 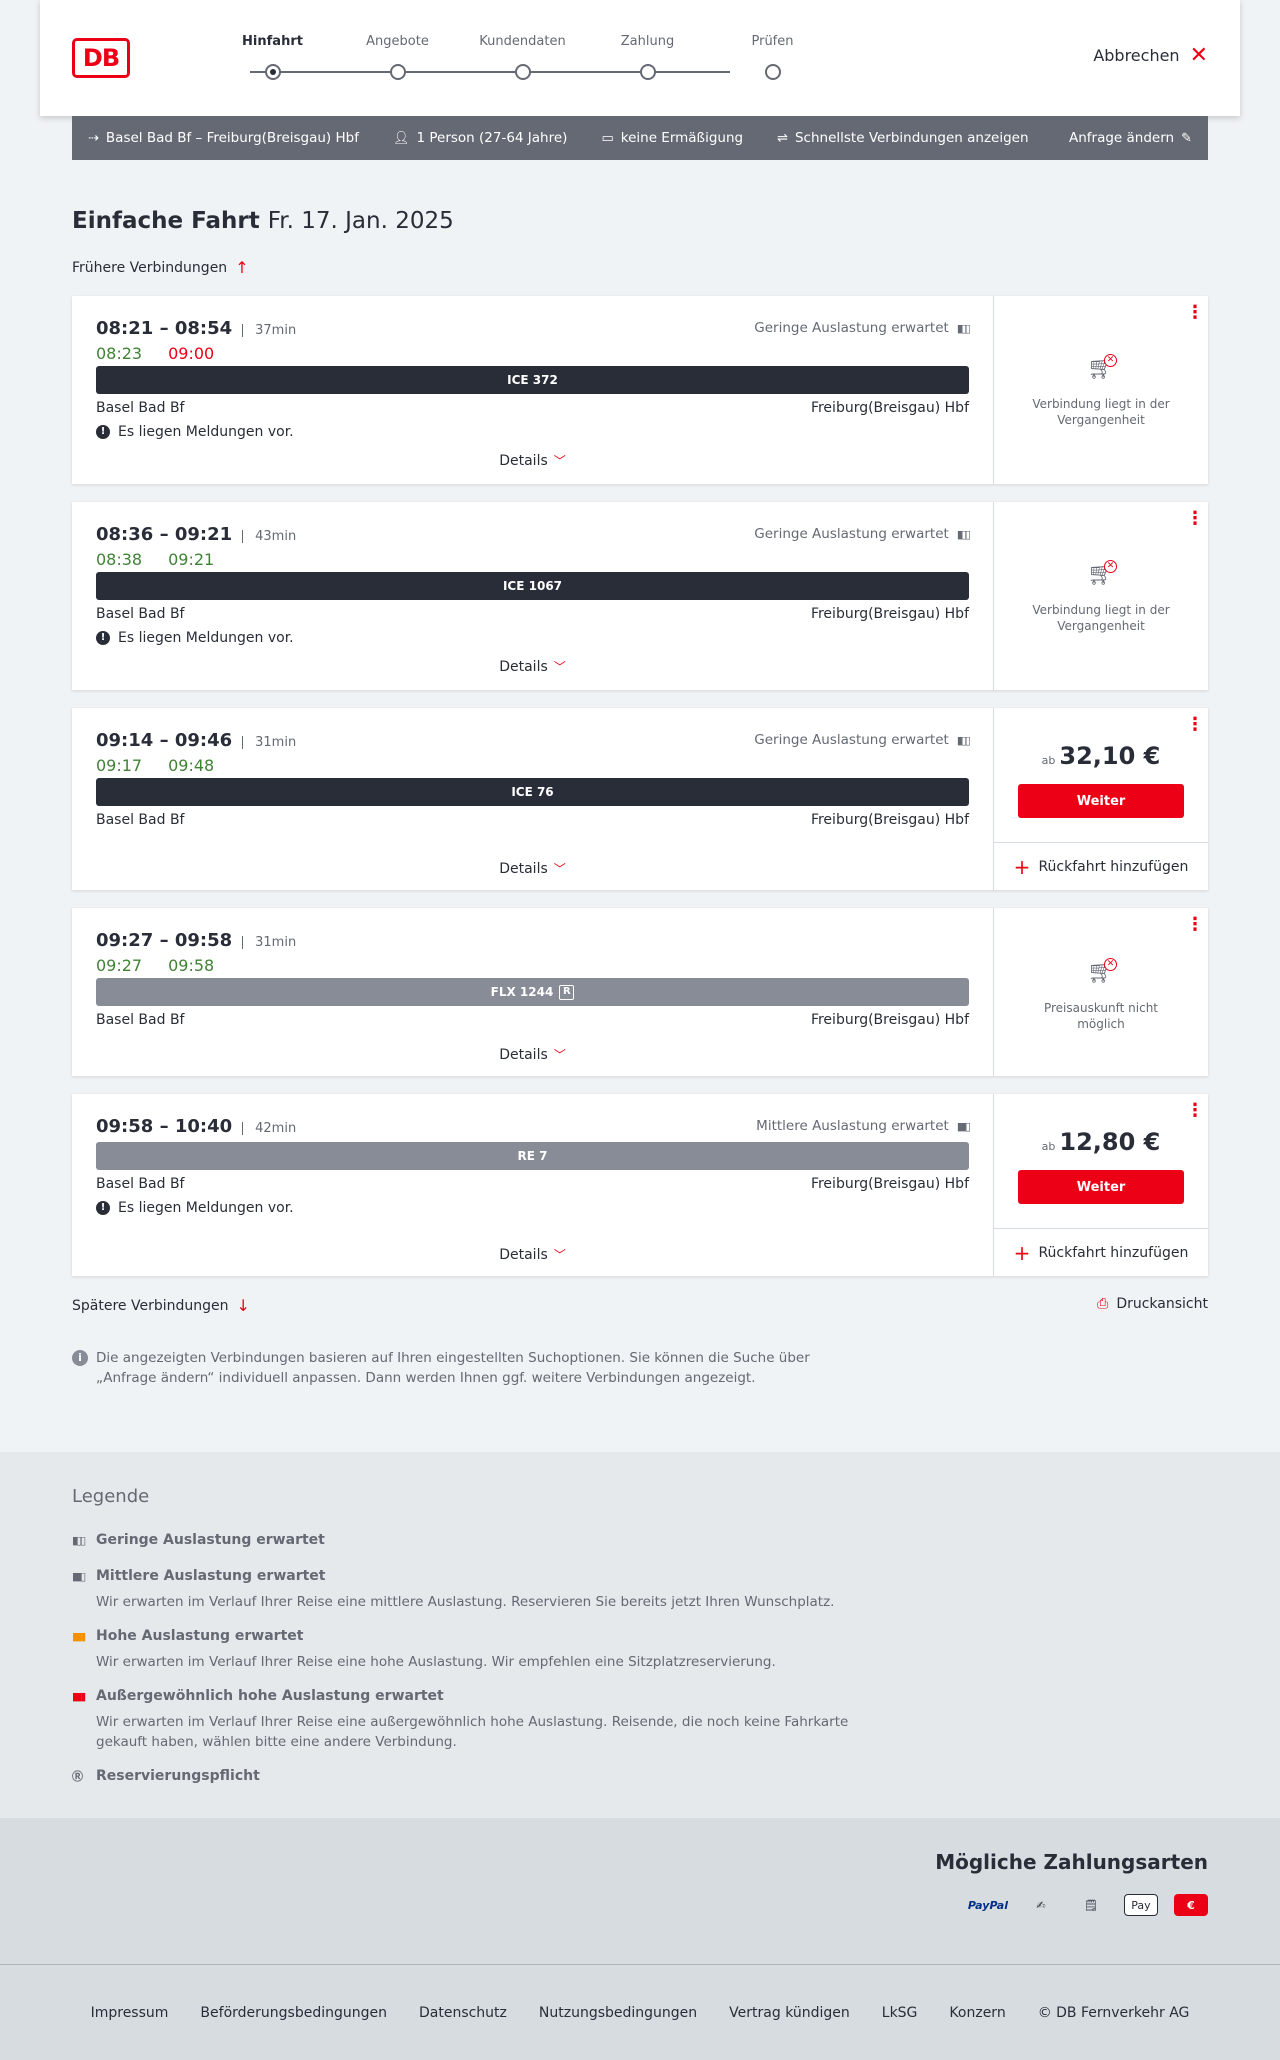 I want to click on legend-item-title: Außergewöhnlich hohe Auslastung erwartet, so click(x=270, y=1696).